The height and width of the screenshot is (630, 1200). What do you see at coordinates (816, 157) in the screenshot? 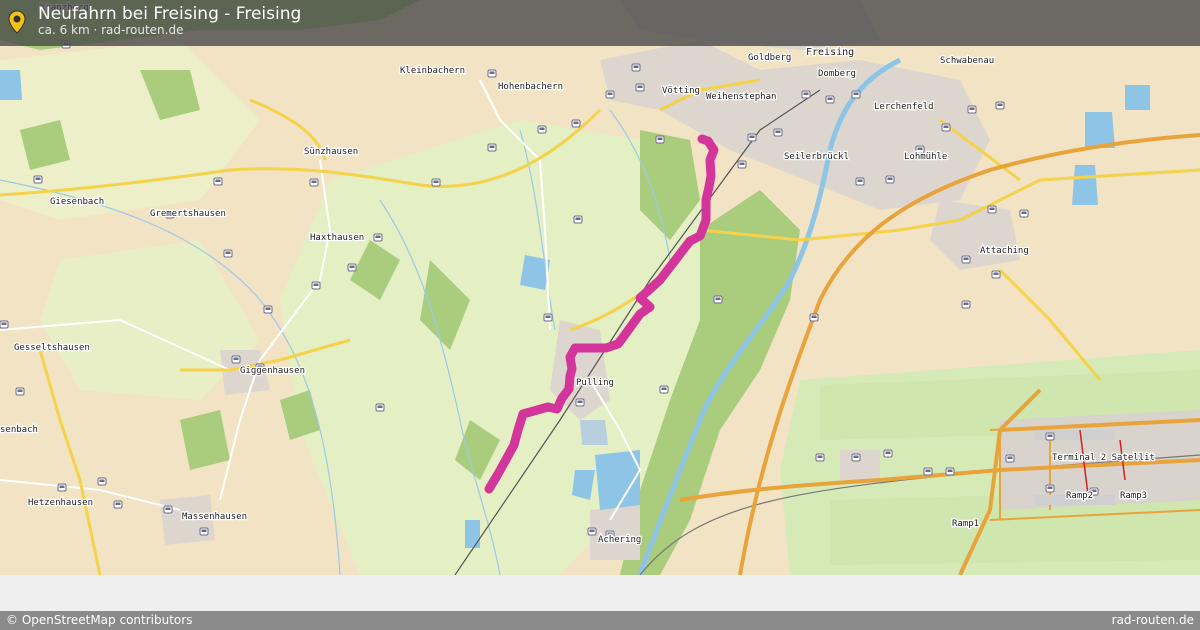
I see `place-label-seilerbruckl: Seilerbrückl` at bounding box center [816, 157].